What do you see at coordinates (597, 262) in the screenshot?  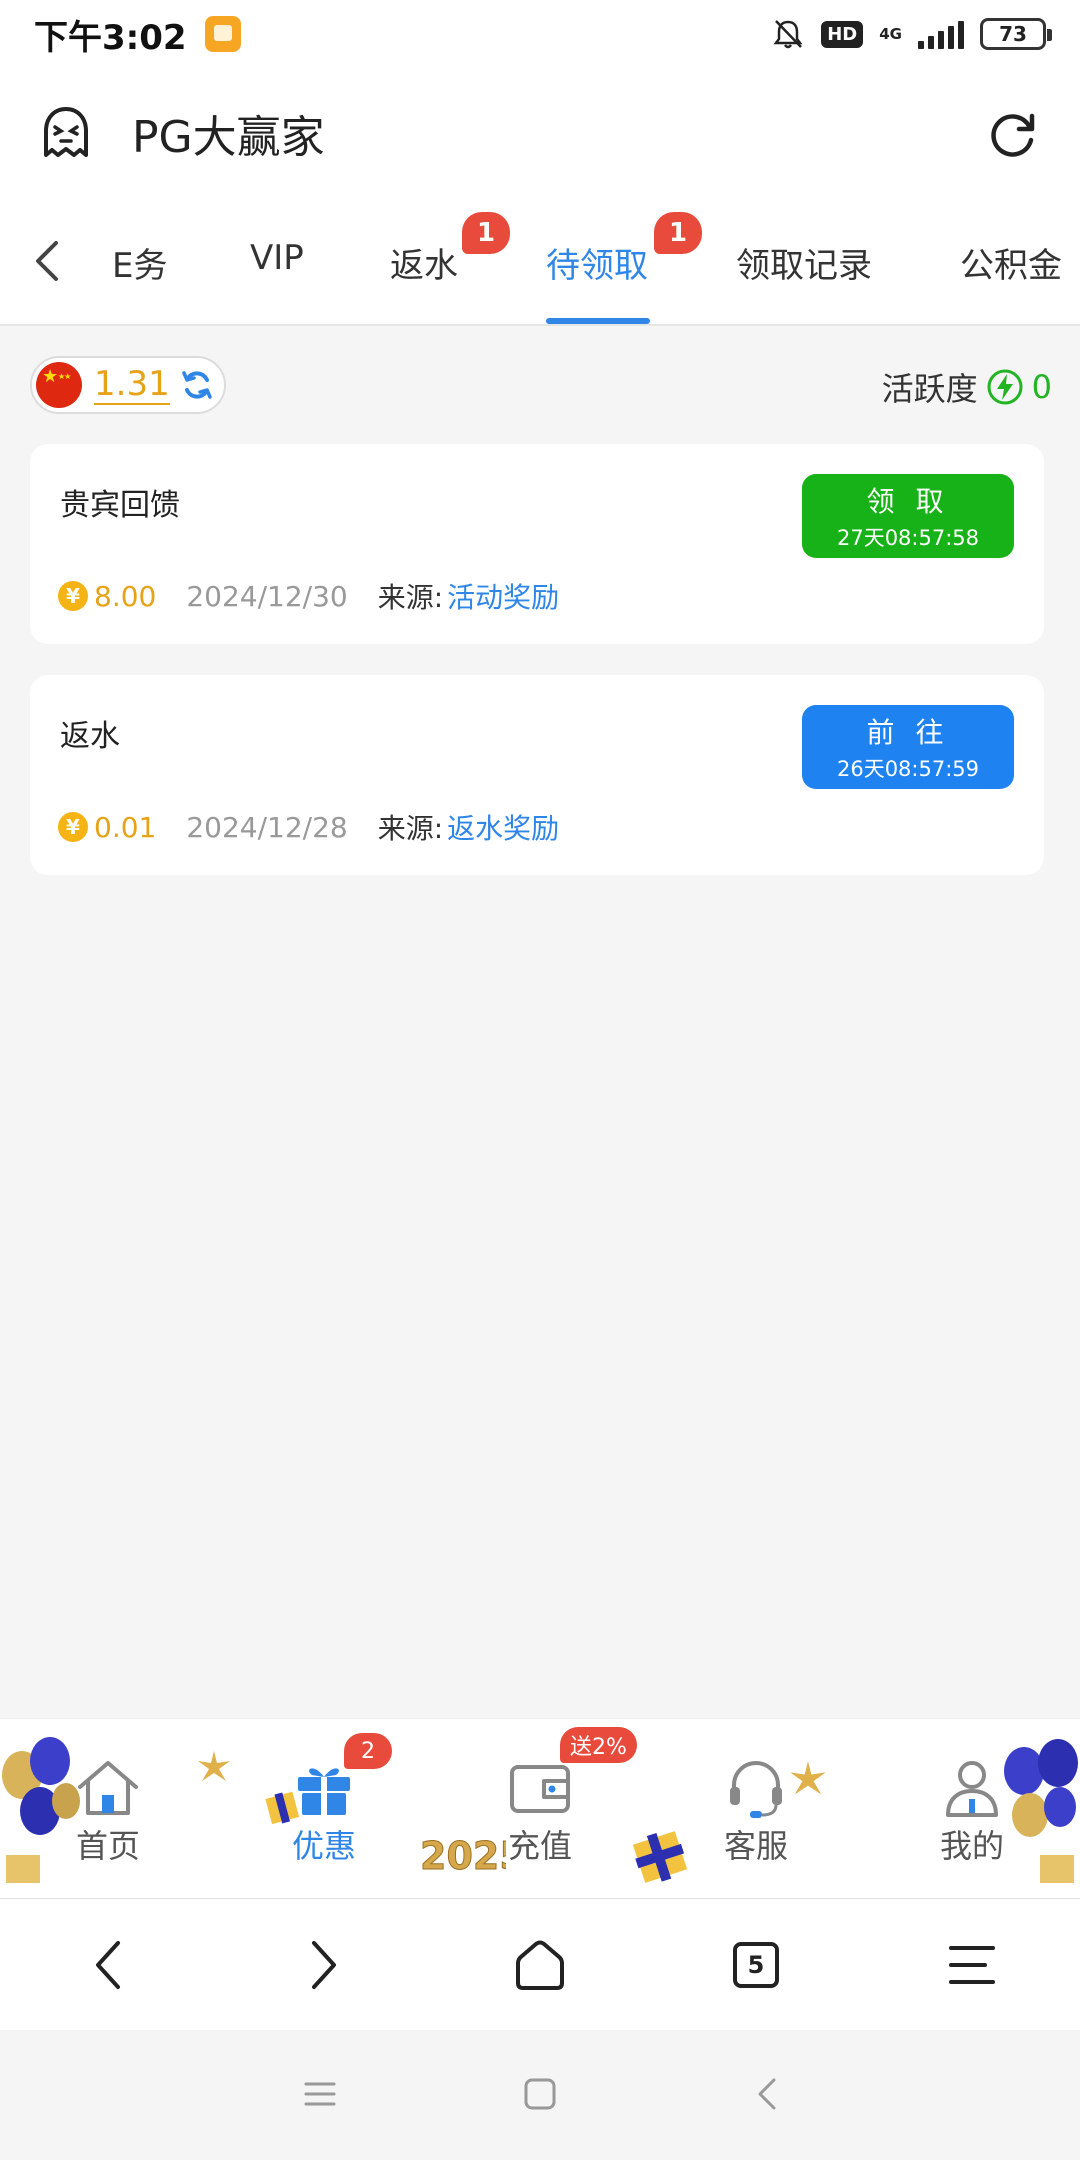 I see `tab-pending: 待领取` at bounding box center [597, 262].